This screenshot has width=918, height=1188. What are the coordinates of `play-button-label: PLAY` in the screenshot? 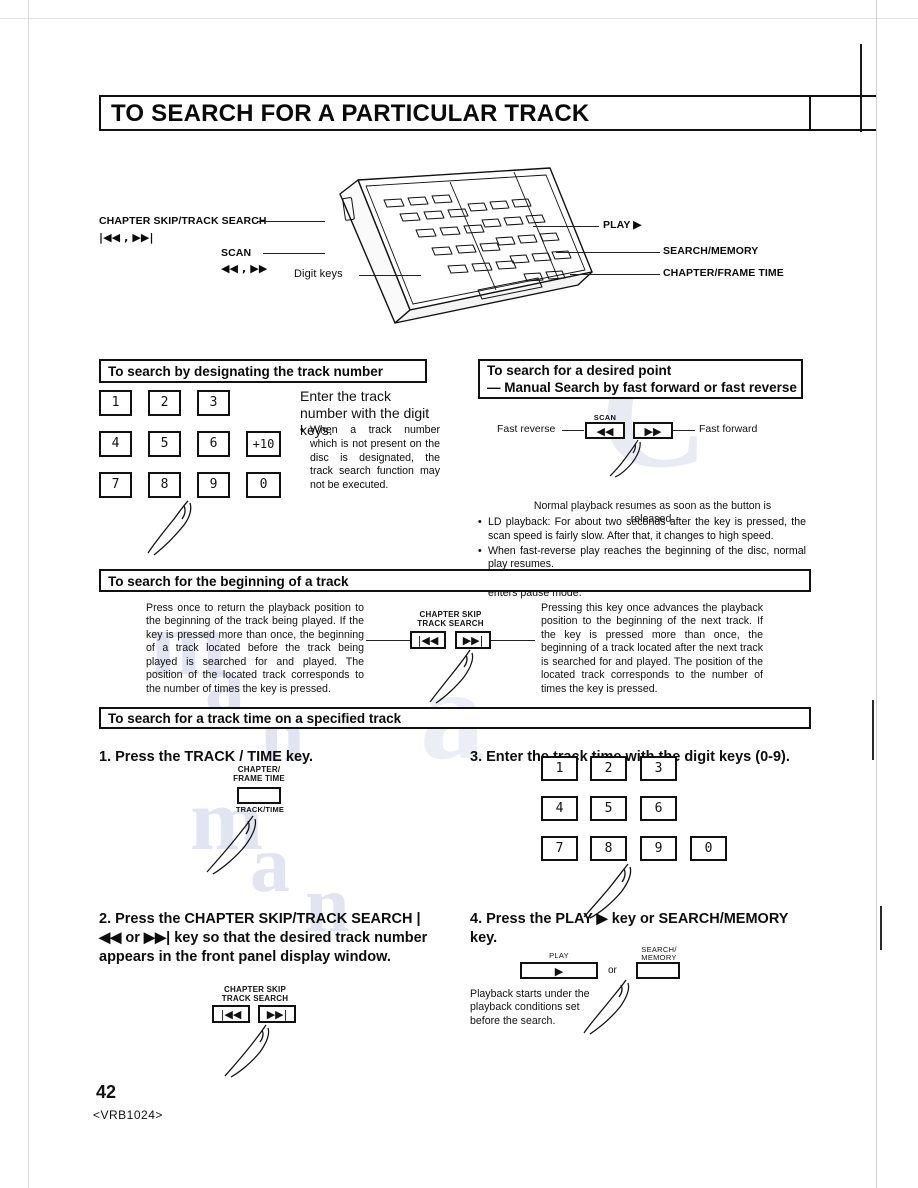 It's located at (559, 955).